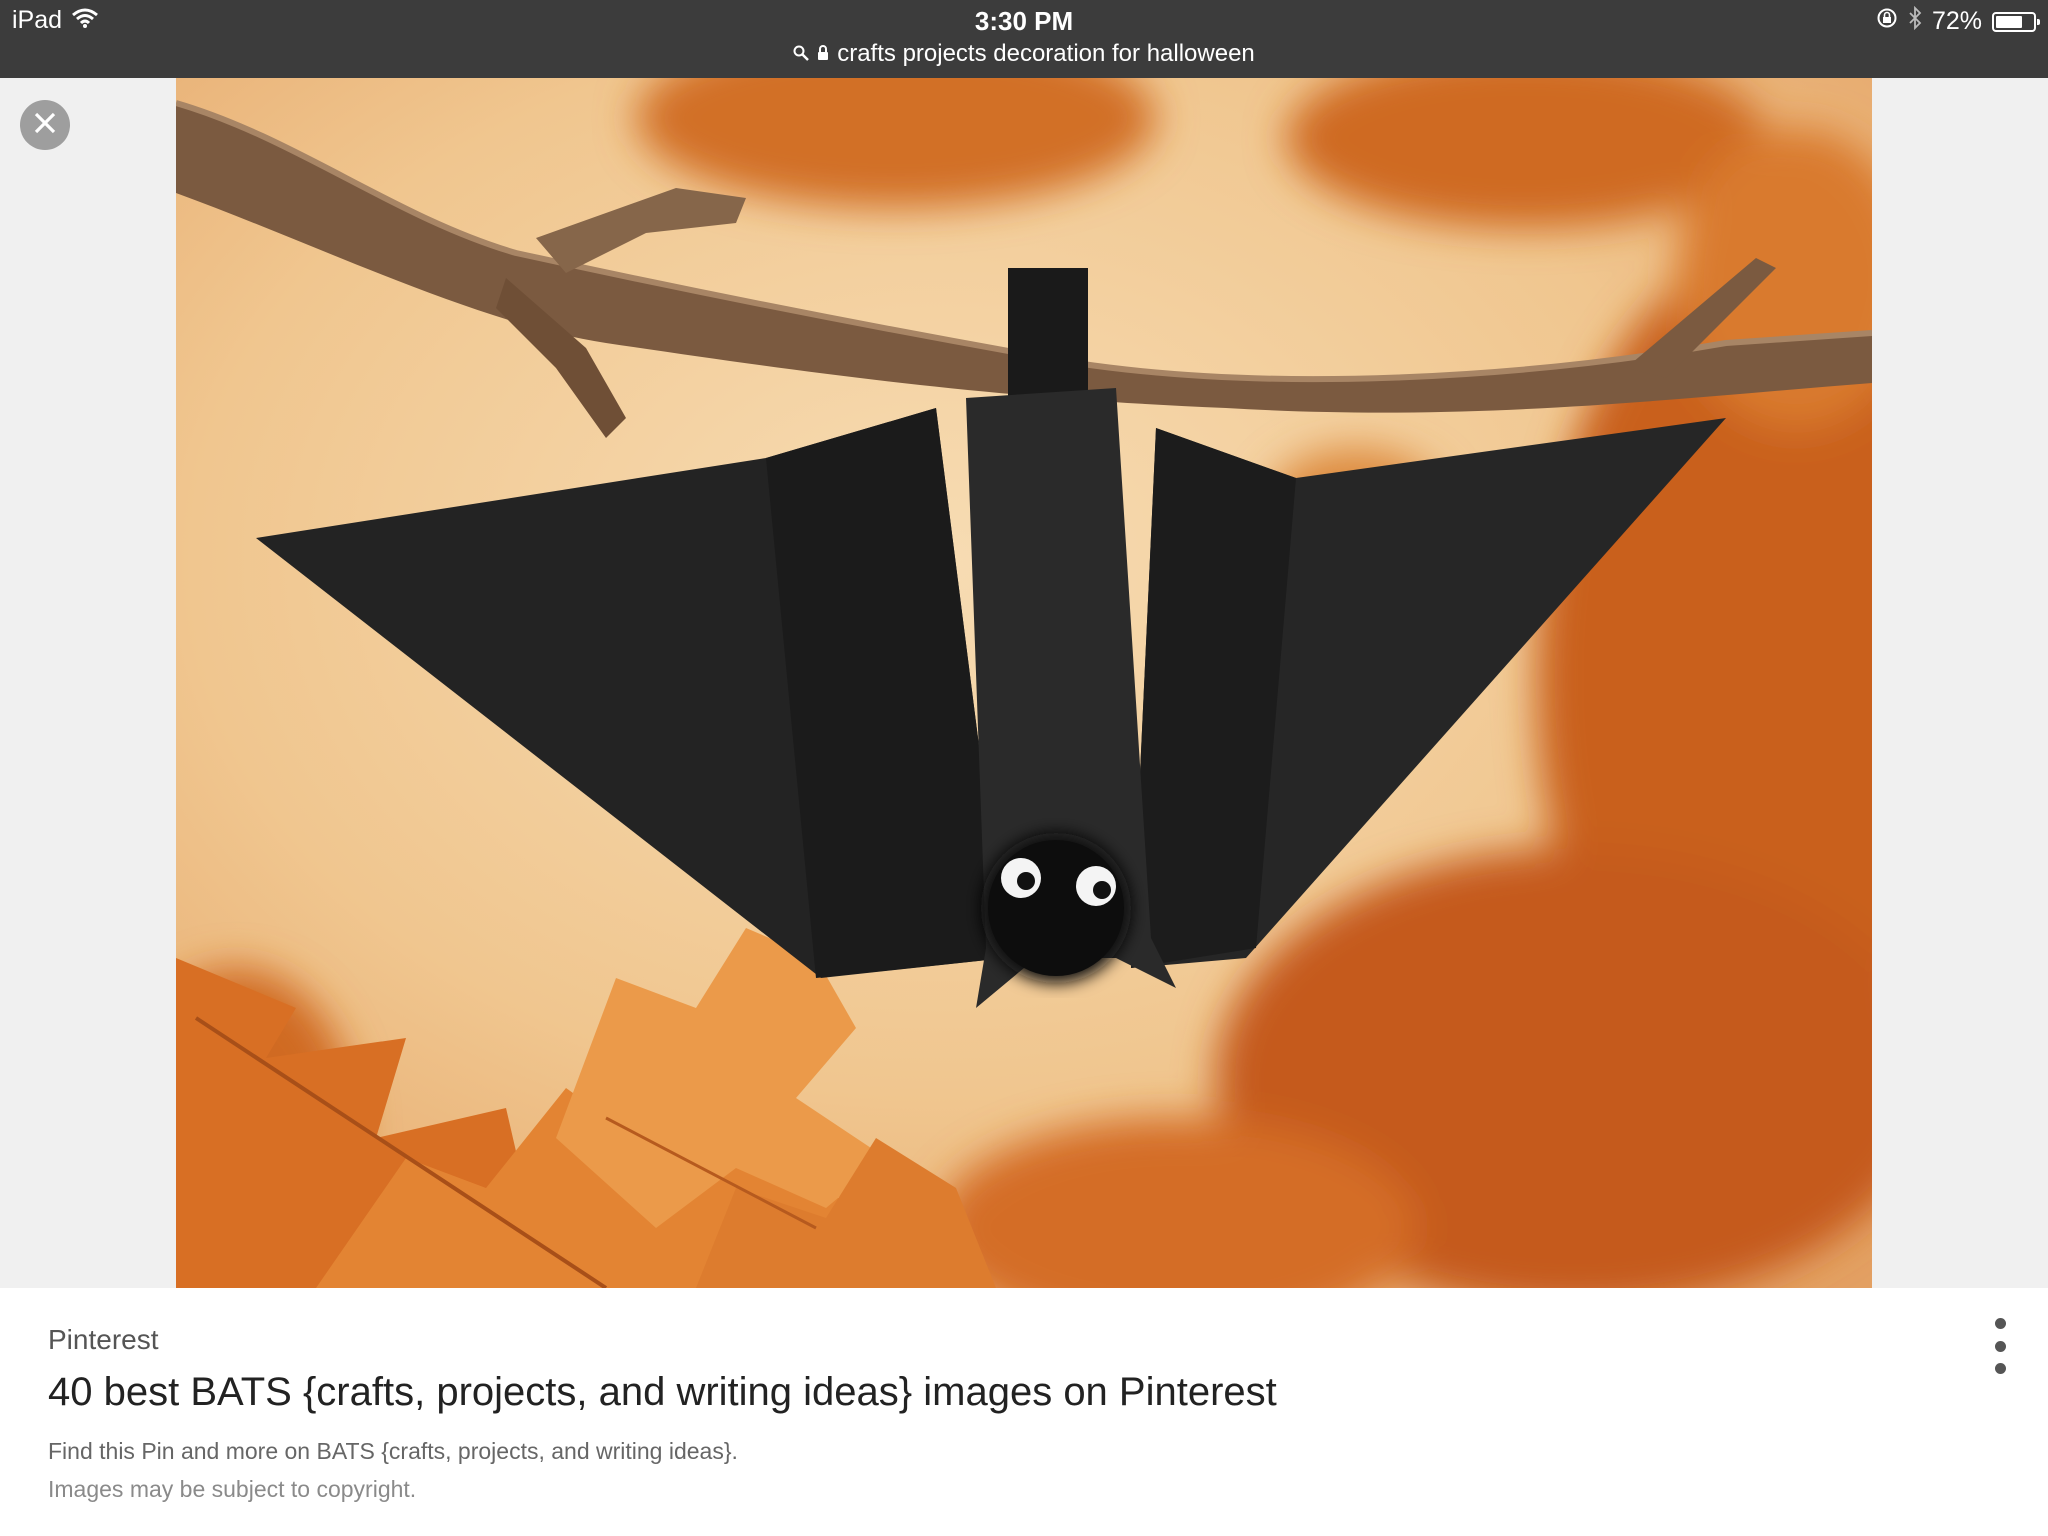  I want to click on more-options-button, so click(2000, 1346).